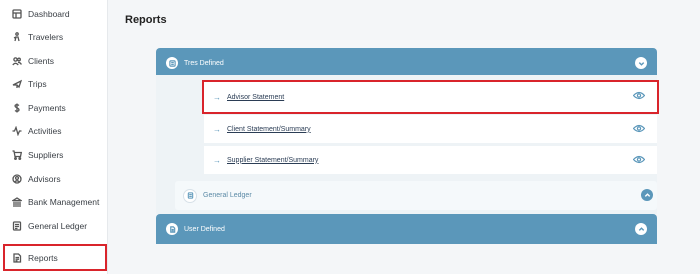  What do you see at coordinates (172, 229) in the screenshot?
I see `document-icon` at bounding box center [172, 229].